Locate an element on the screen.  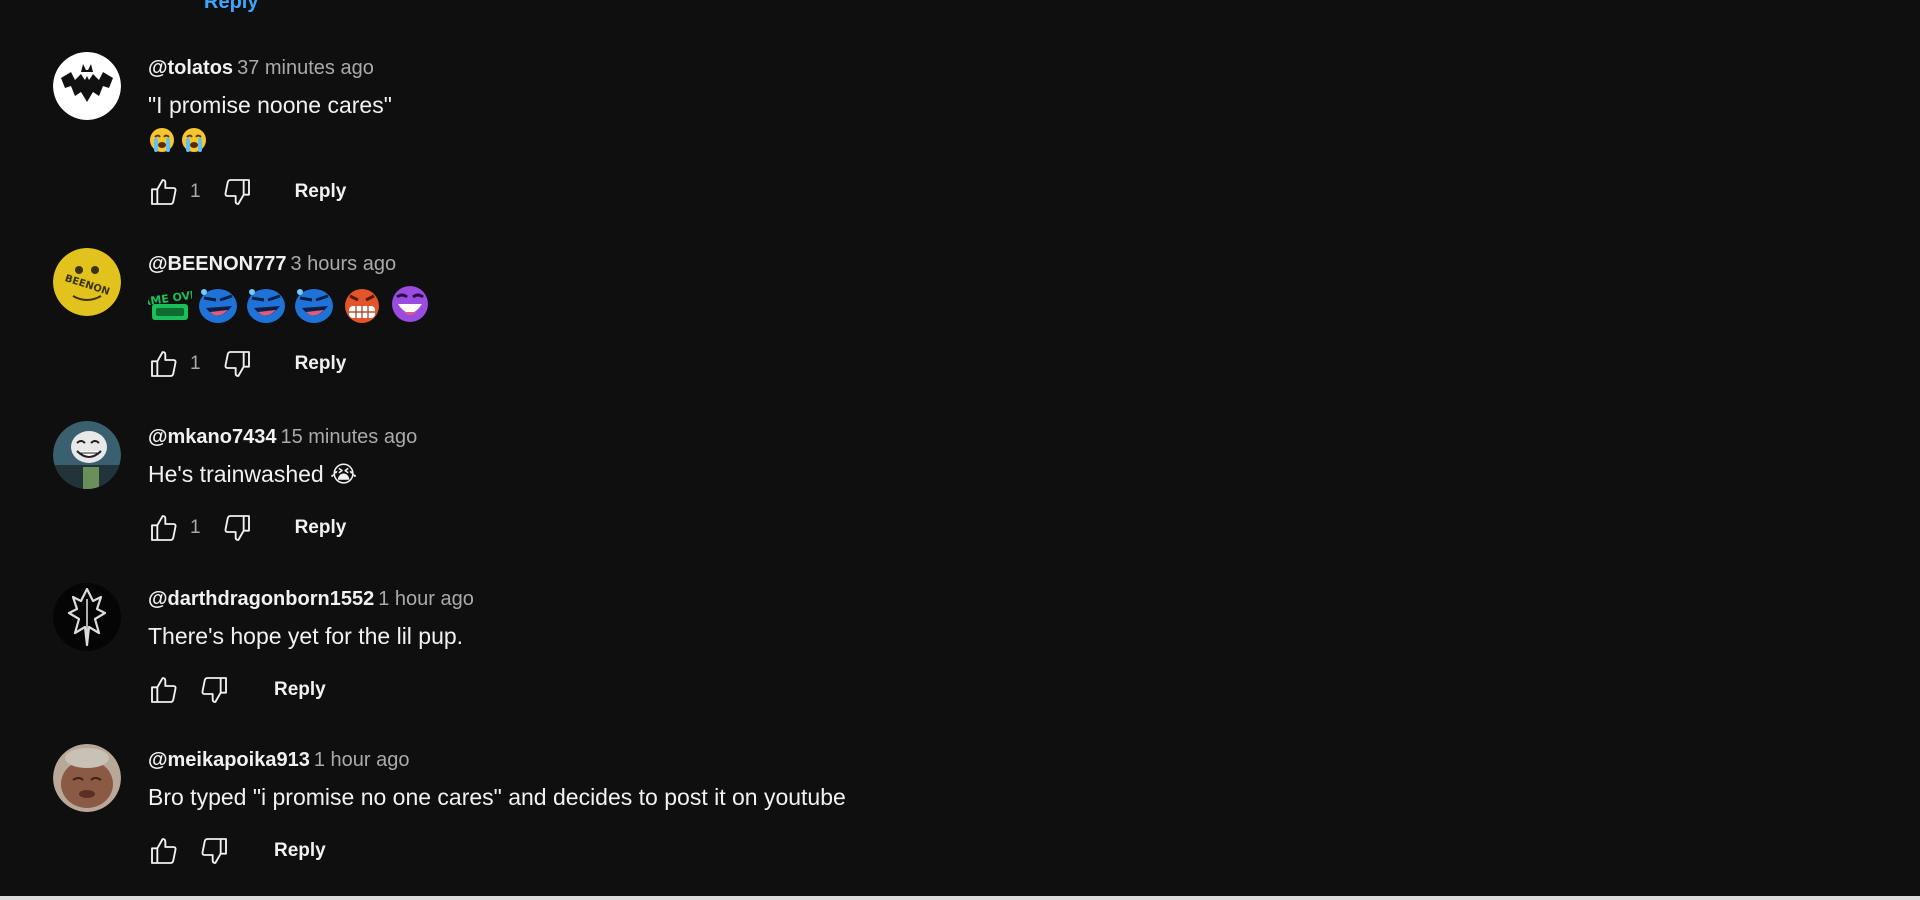
skyrim-emblem-avatar-icon is located at coordinates (87, 617).